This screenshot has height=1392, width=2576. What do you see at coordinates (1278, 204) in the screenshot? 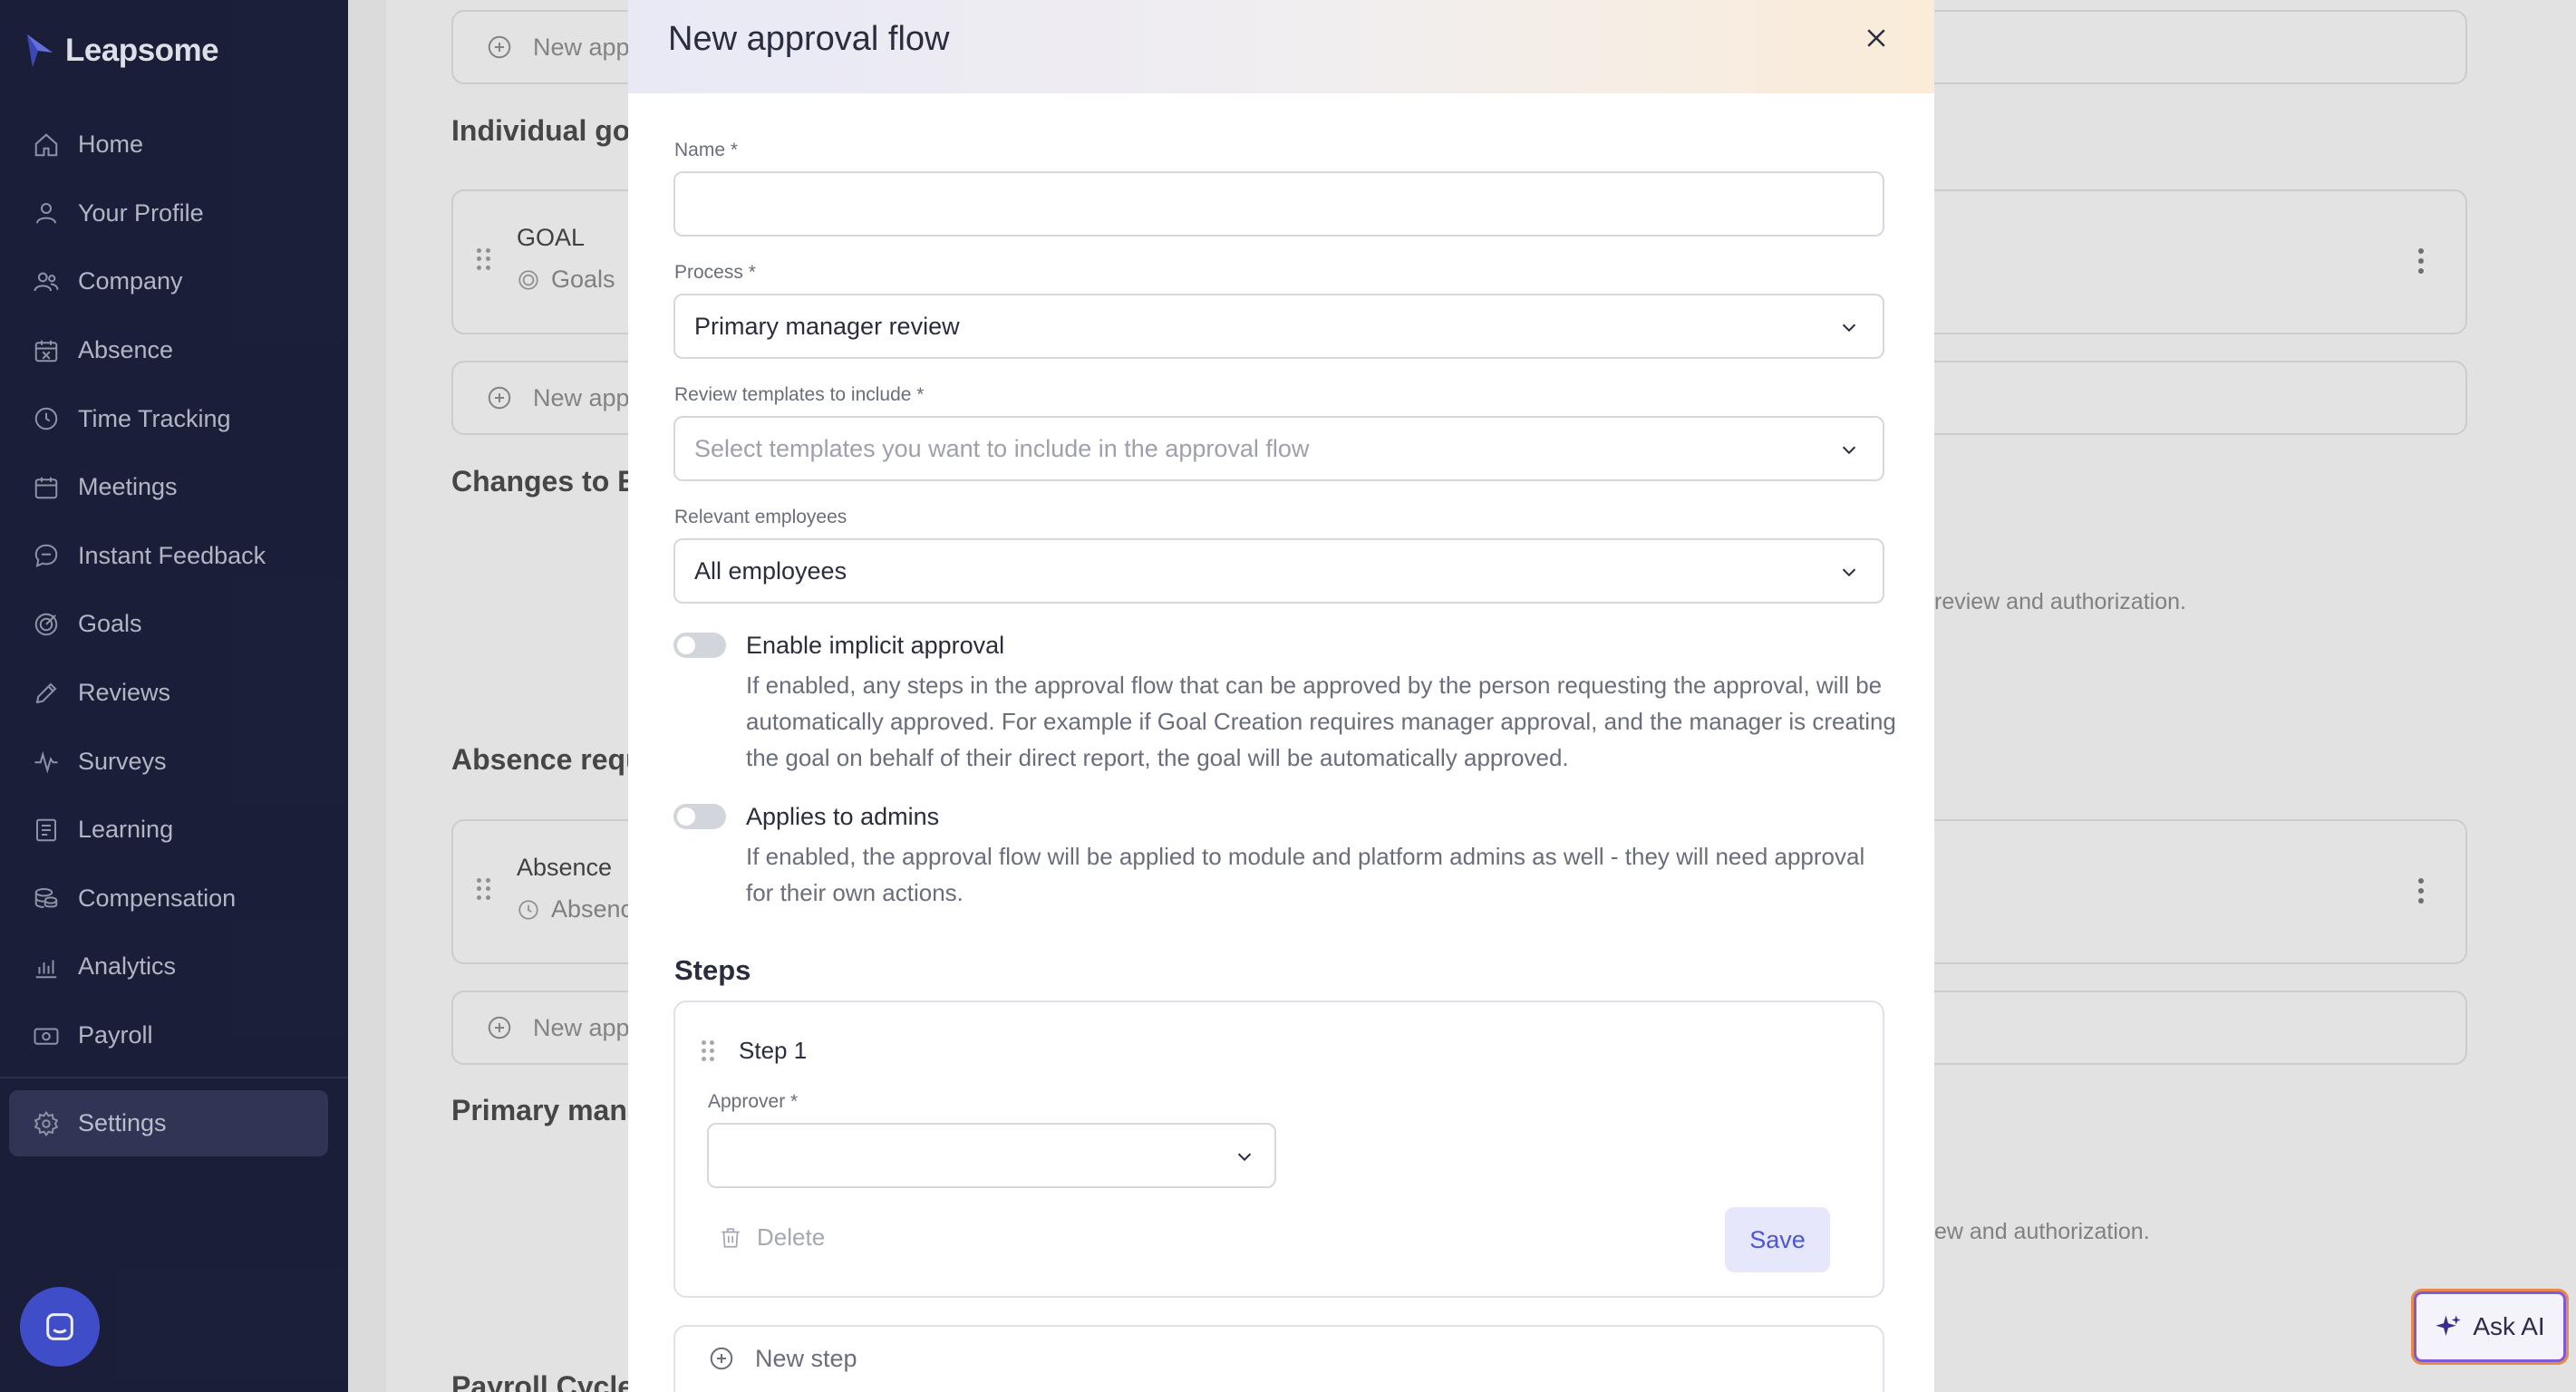
I see `name-field` at bounding box center [1278, 204].